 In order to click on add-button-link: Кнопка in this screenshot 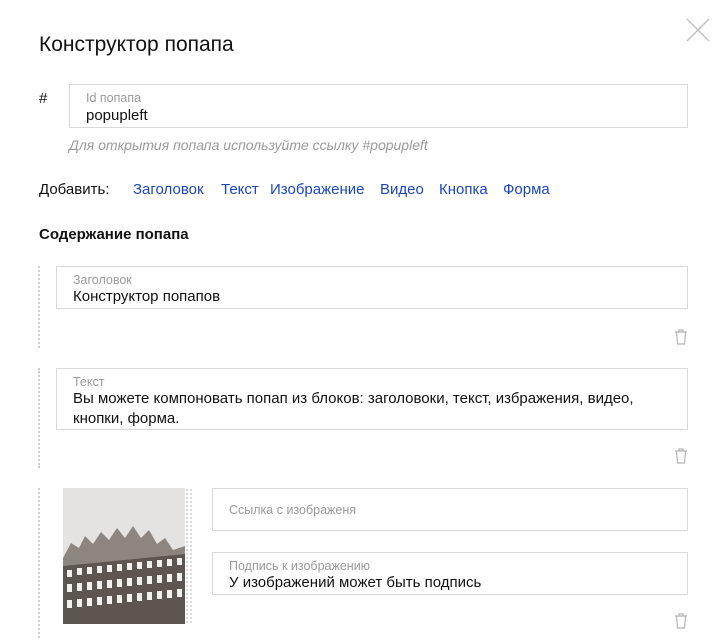, I will do `click(463, 189)`.